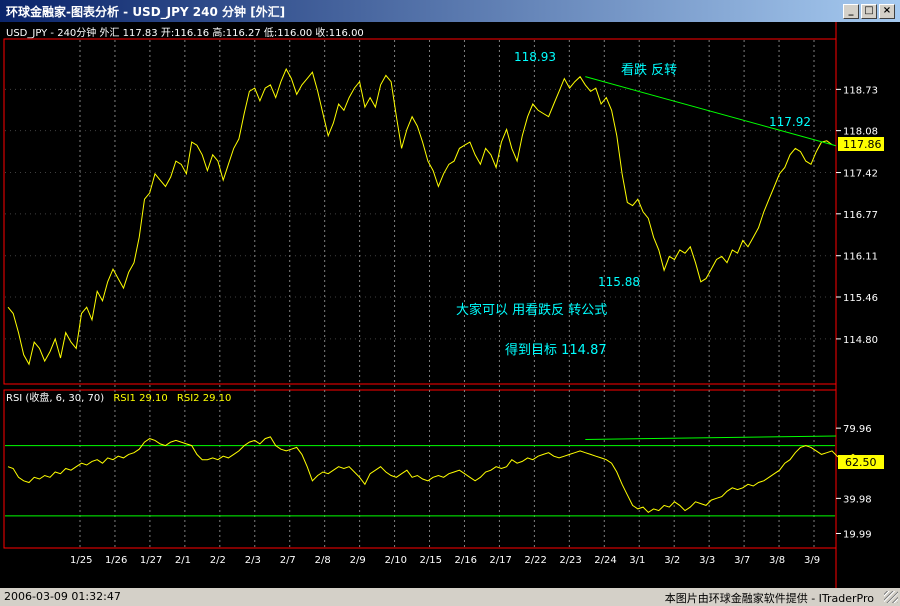 The height and width of the screenshot is (606, 900). What do you see at coordinates (860, 298) in the screenshot?
I see `y-tick-label: 115.46` at bounding box center [860, 298].